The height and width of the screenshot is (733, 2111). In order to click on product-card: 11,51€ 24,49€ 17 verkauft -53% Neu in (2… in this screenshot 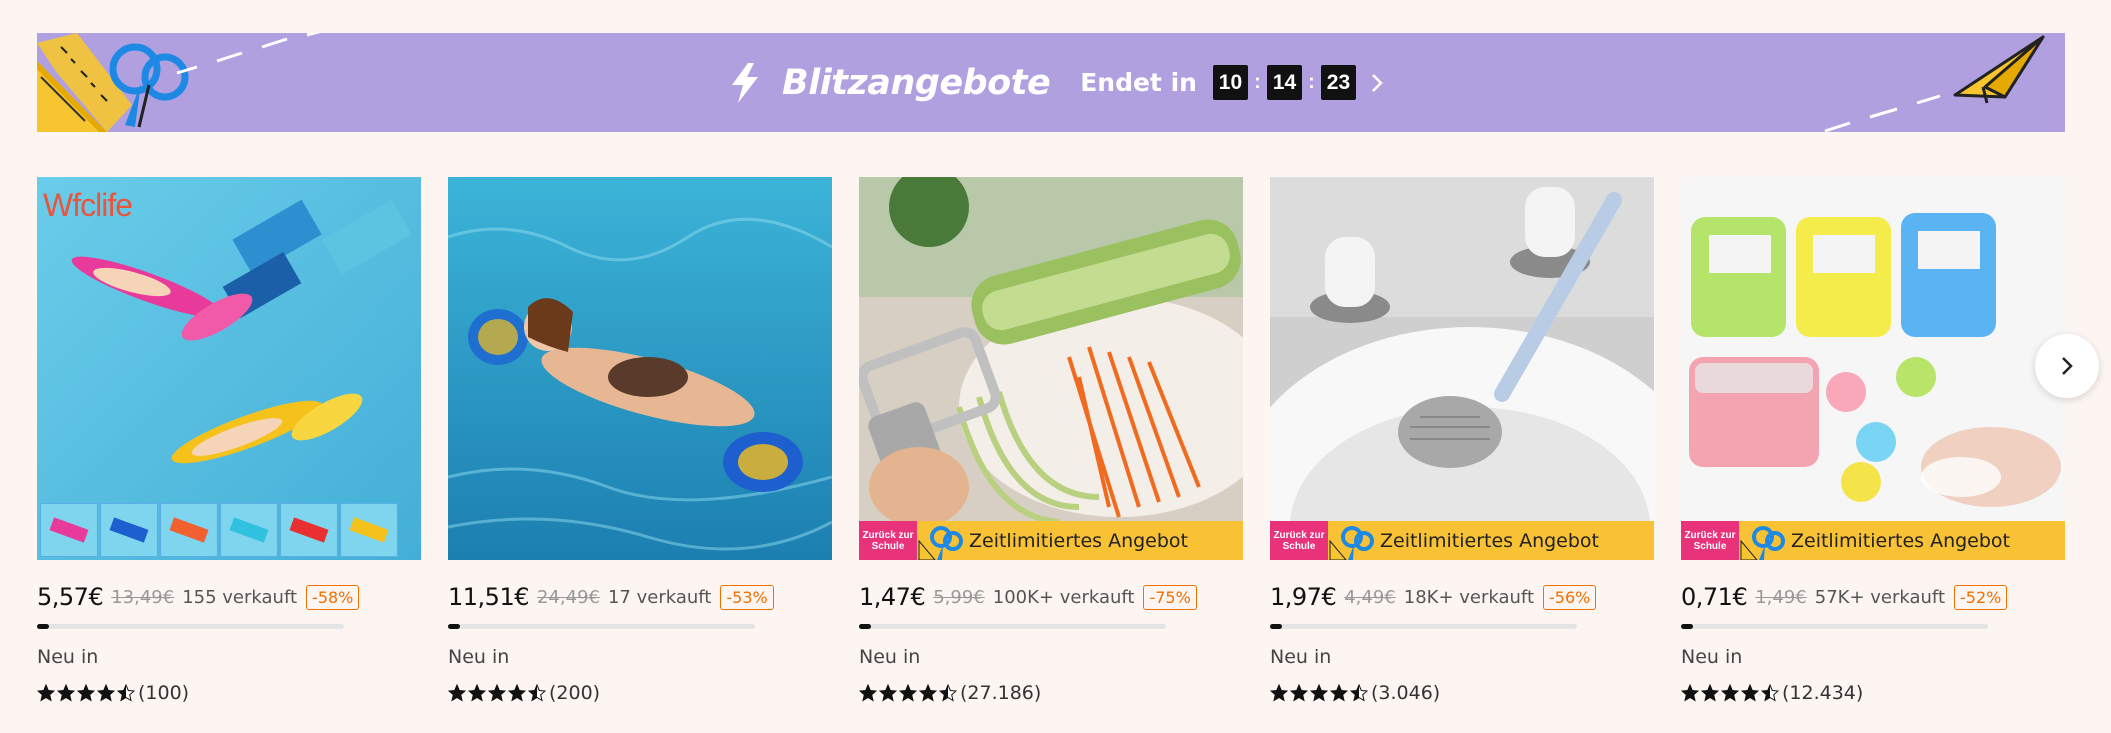, I will do `click(640, 440)`.